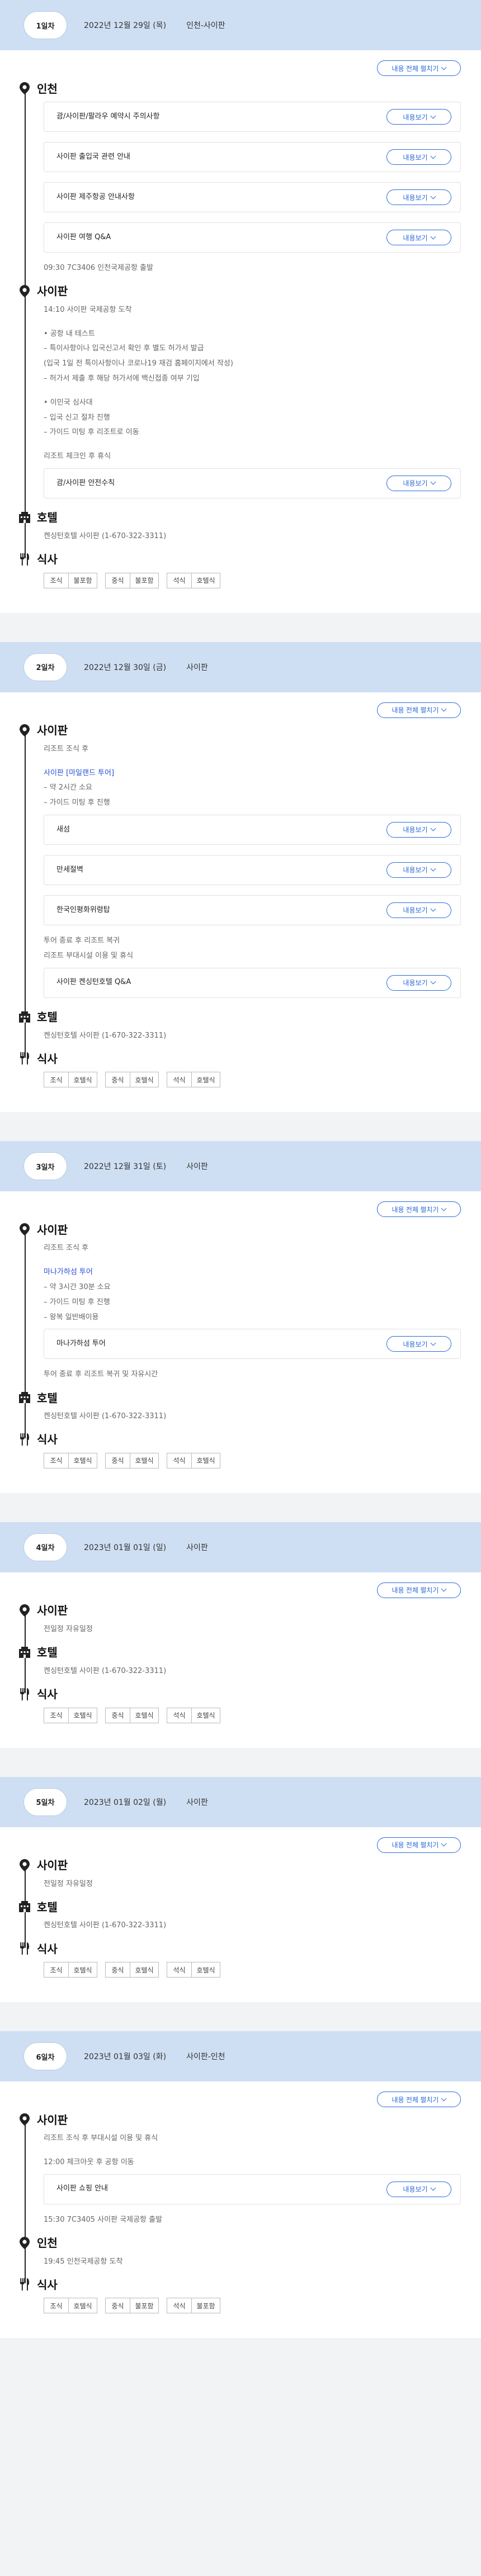 The image size is (481, 2576). What do you see at coordinates (125, 2057) in the screenshot?
I see `day-date: 2023년 01월 03일 (화)` at bounding box center [125, 2057].